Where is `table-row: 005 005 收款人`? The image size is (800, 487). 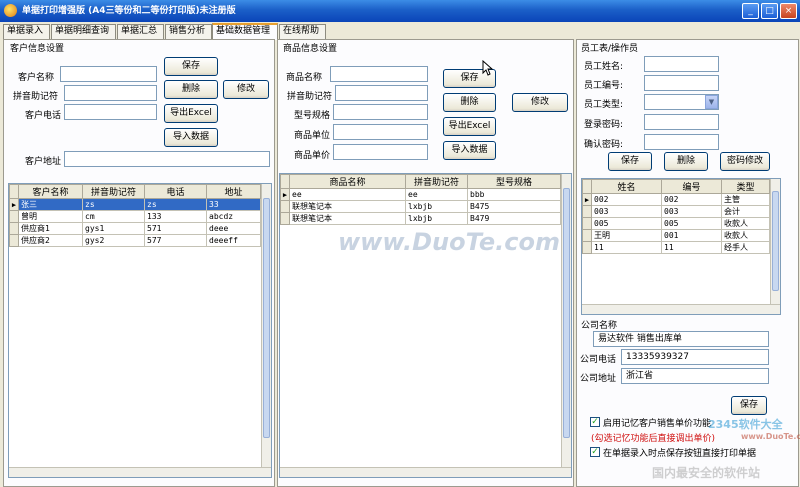
table-row: 005 005 收款人 is located at coordinates (676, 223).